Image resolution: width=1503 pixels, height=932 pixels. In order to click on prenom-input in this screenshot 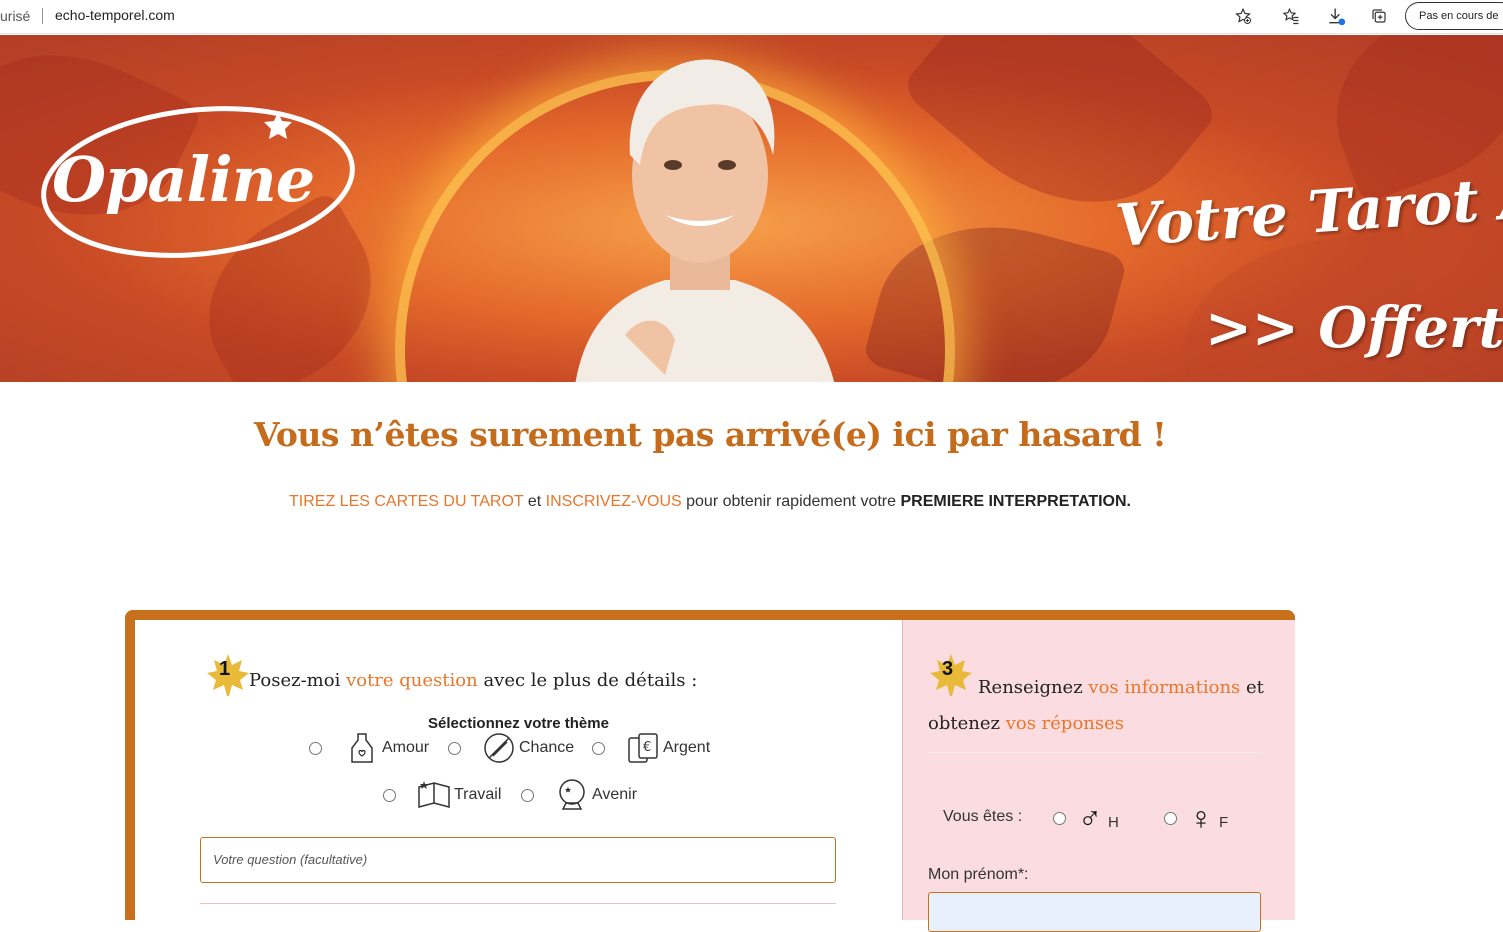, I will do `click(1094, 912)`.